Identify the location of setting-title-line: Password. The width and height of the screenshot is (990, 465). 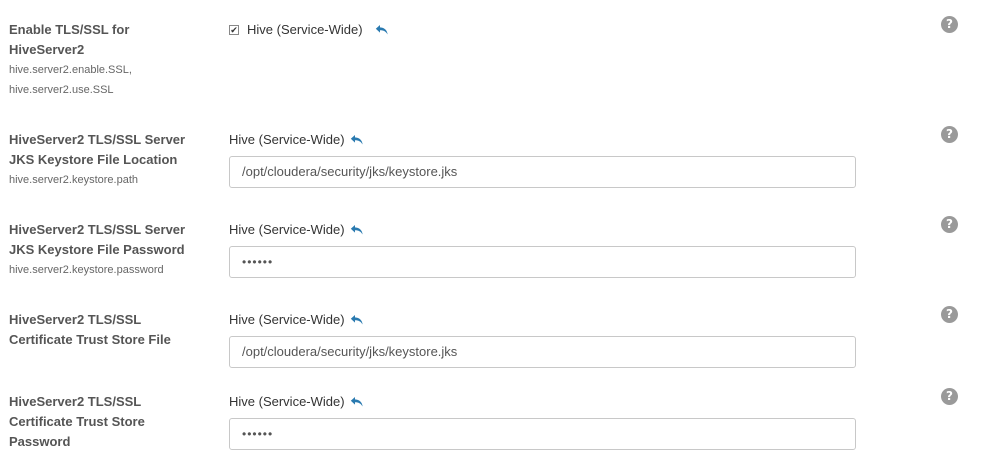
(40, 441).